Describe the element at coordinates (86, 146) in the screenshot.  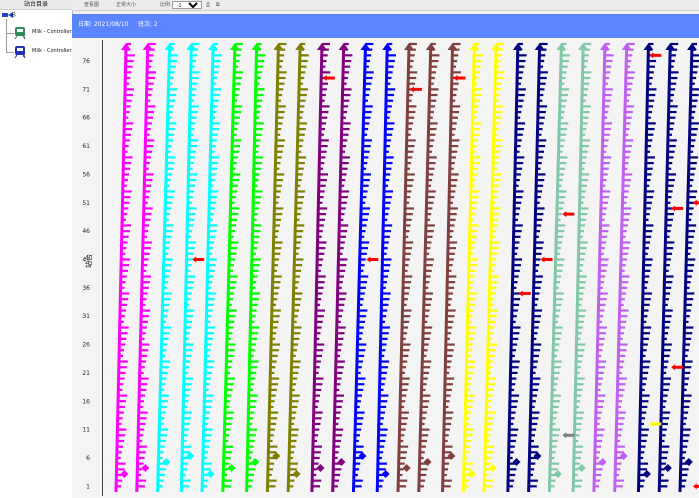
I see `y-tick-label: 61` at that location.